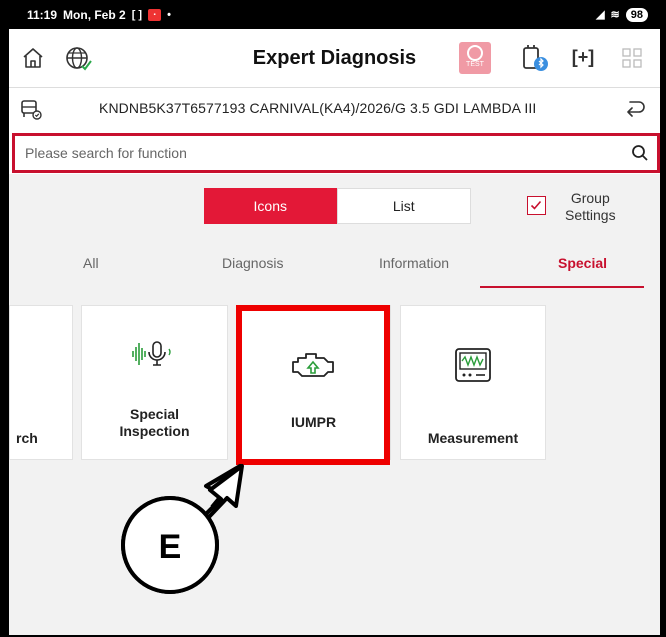 This screenshot has height=637, width=666. What do you see at coordinates (403, 206) in the screenshot?
I see `list-view-button: List` at bounding box center [403, 206].